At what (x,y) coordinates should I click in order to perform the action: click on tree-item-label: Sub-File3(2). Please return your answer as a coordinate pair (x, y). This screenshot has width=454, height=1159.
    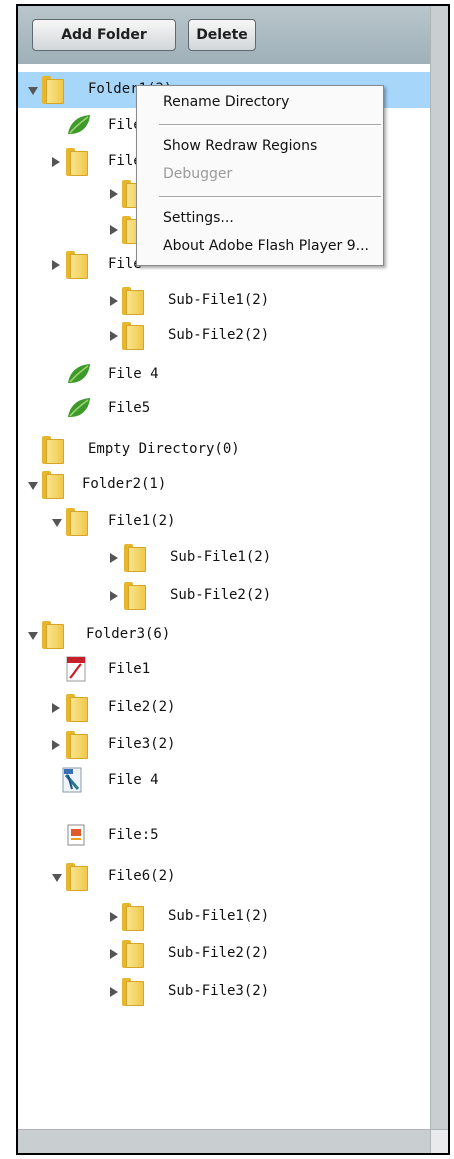
    Looking at the image, I should click on (219, 991).